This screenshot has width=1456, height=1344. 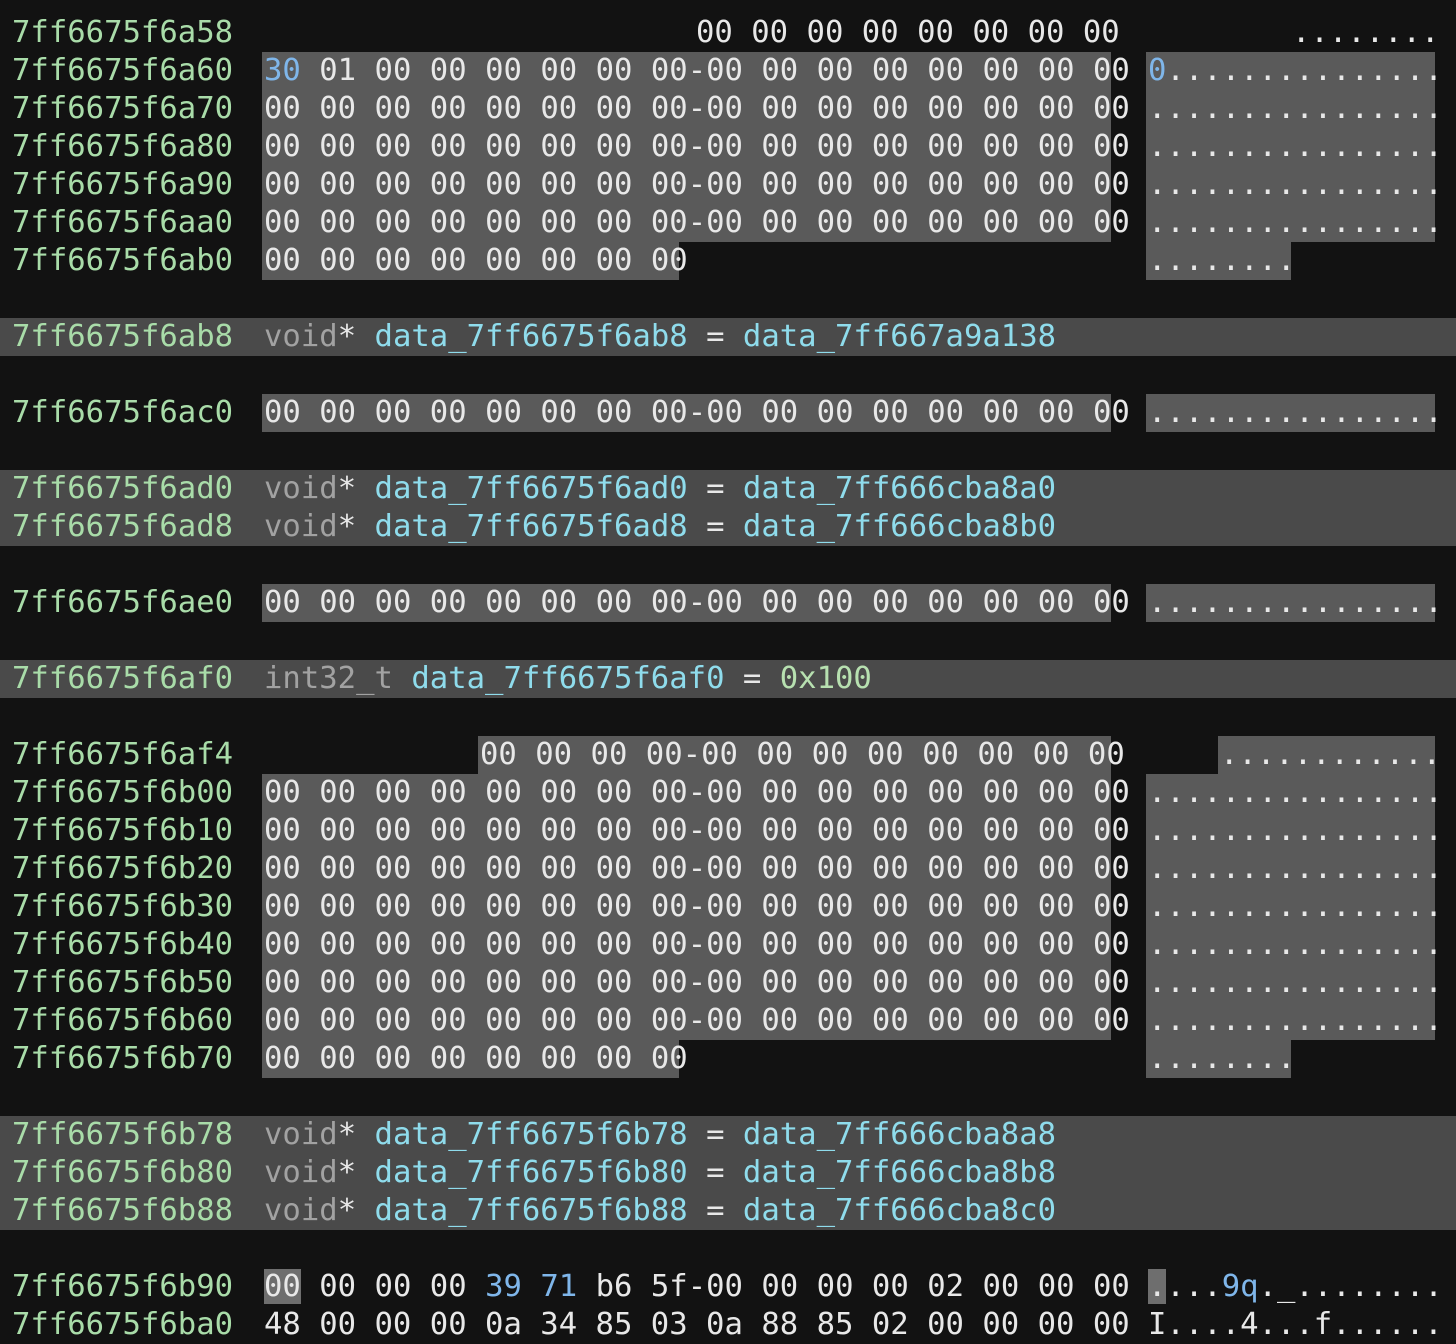 What do you see at coordinates (337, 70) in the screenshot?
I see `hex-byte: 01` at bounding box center [337, 70].